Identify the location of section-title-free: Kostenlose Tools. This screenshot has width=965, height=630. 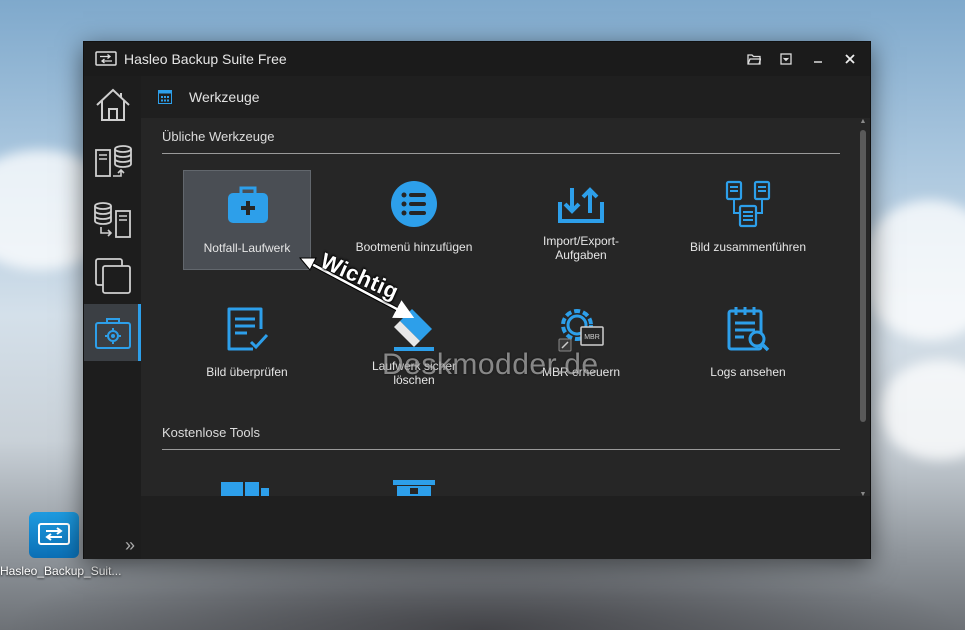
(211, 432).